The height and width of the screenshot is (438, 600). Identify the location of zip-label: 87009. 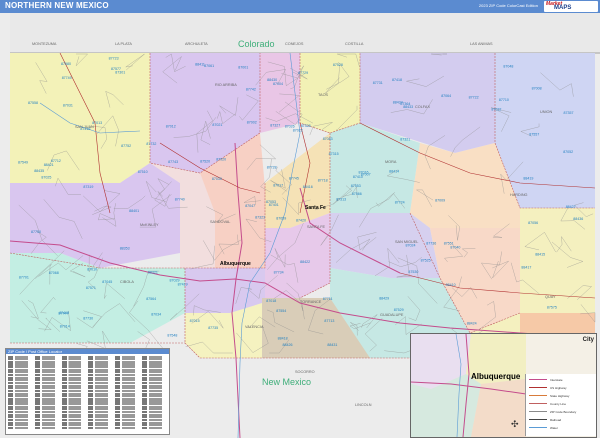
(440, 201).